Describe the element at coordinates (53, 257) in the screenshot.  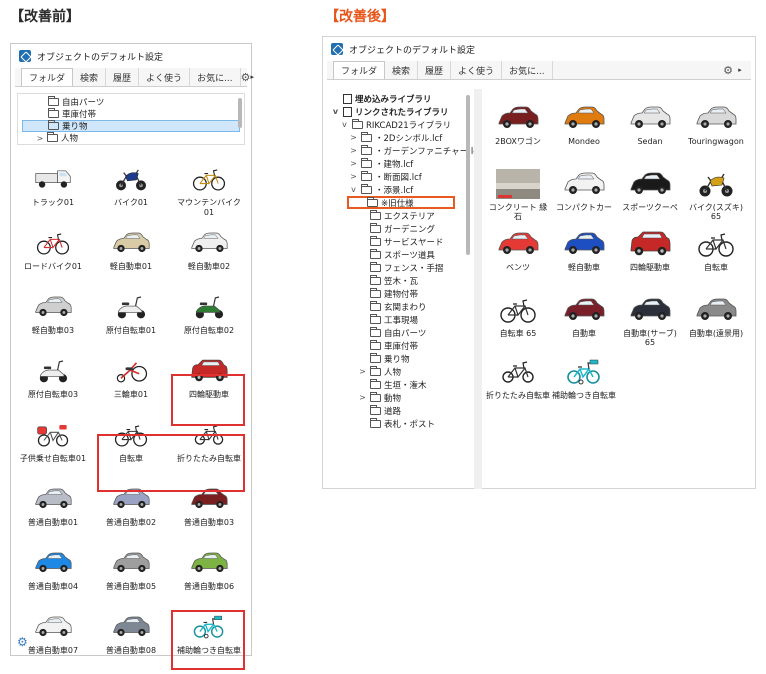
I see `object-item: ロードバイク01` at that location.